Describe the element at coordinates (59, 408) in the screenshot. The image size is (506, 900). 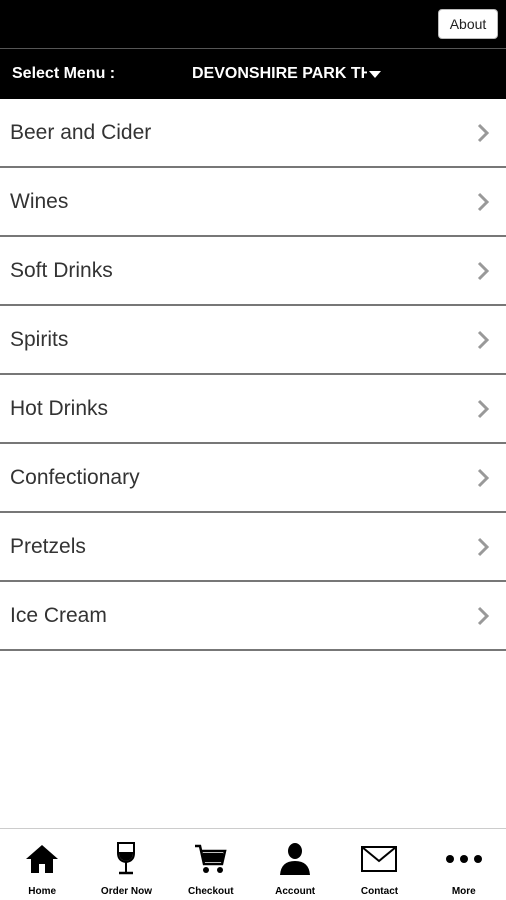
I see `list-item-label: Hot Drinks` at that location.